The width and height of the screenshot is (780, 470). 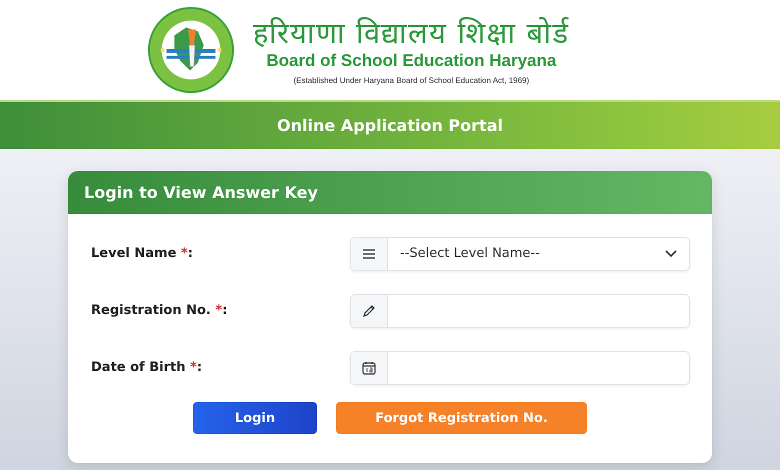 What do you see at coordinates (255, 418) in the screenshot?
I see `login-button: Login` at bounding box center [255, 418].